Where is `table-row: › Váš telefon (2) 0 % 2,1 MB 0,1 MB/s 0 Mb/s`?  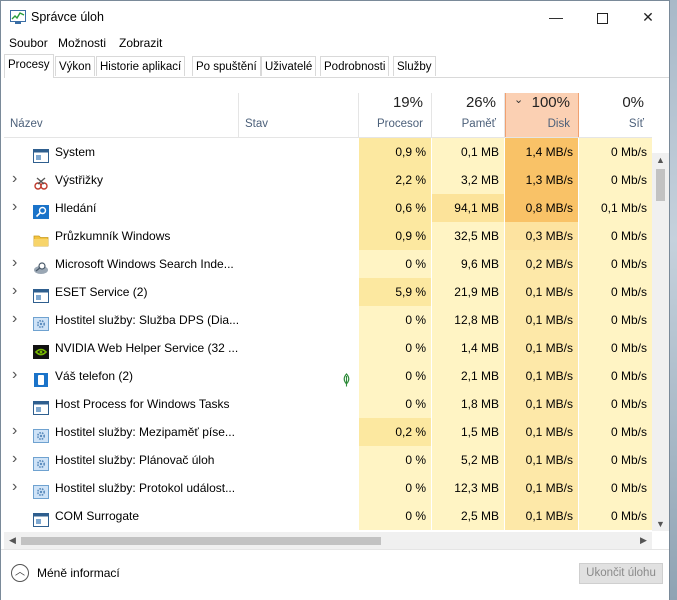
table-row: › Váš telefon (2) 0 % 2,1 MB 0,1 MB/s 0 Mb/s is located at coordinates (328, 376).